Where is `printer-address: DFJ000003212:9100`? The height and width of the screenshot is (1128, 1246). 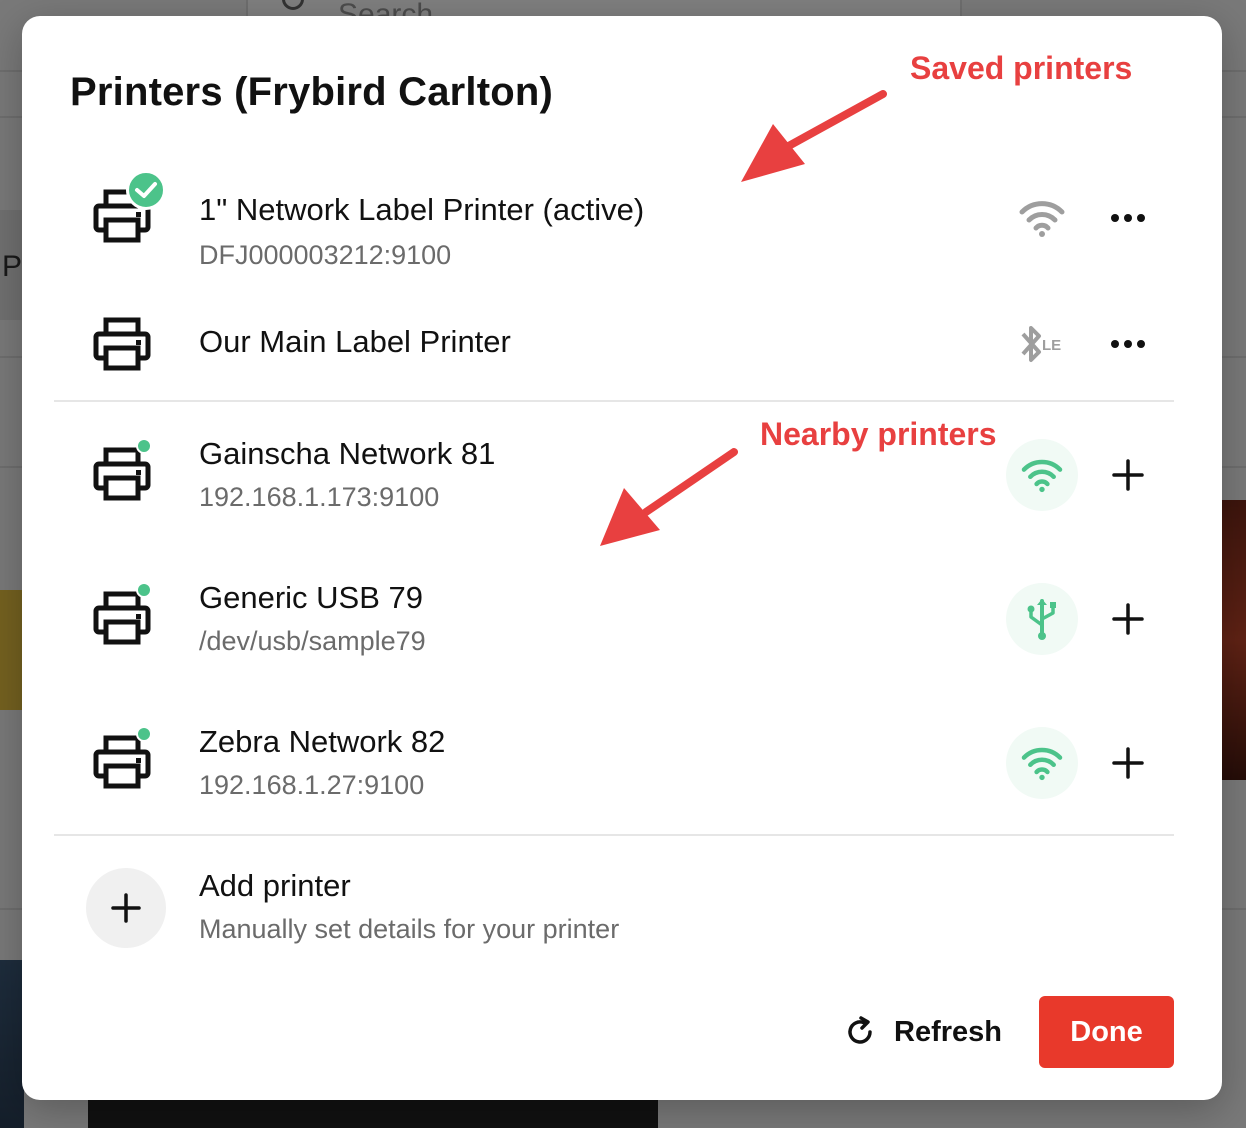
printer-address: DFJ000003212:9100 is located at coordinates (325, 255).